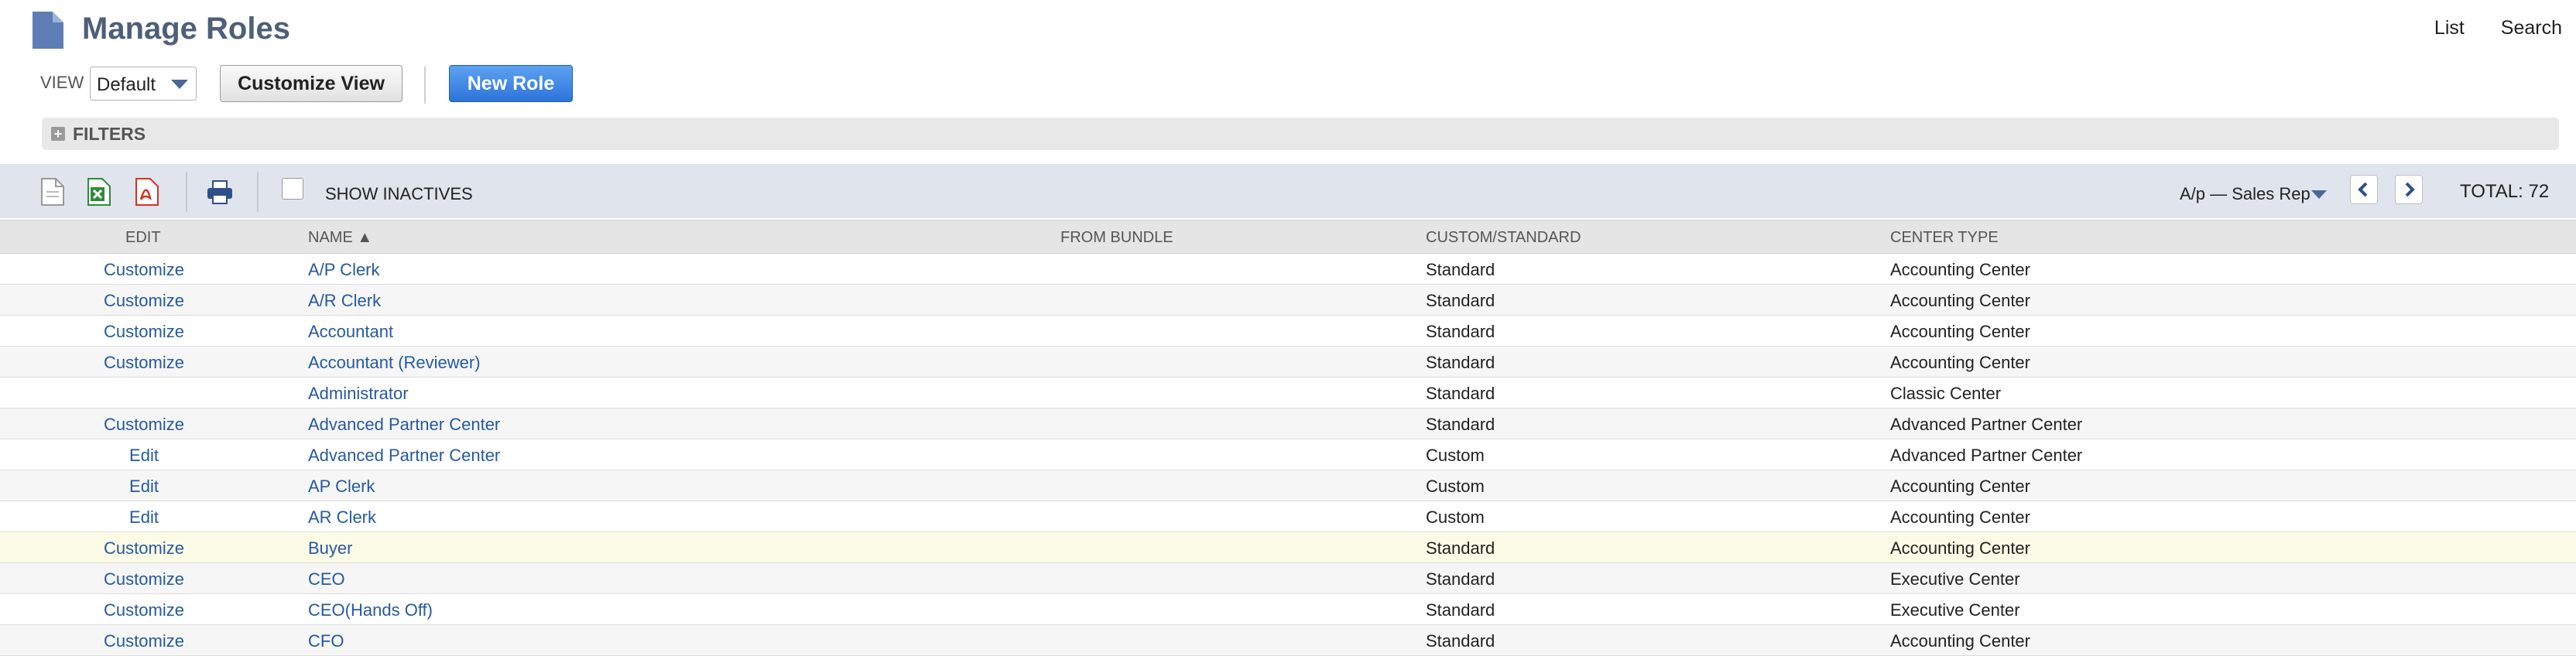  I want to click on page-title: Manage Roles, so click(186, 29).